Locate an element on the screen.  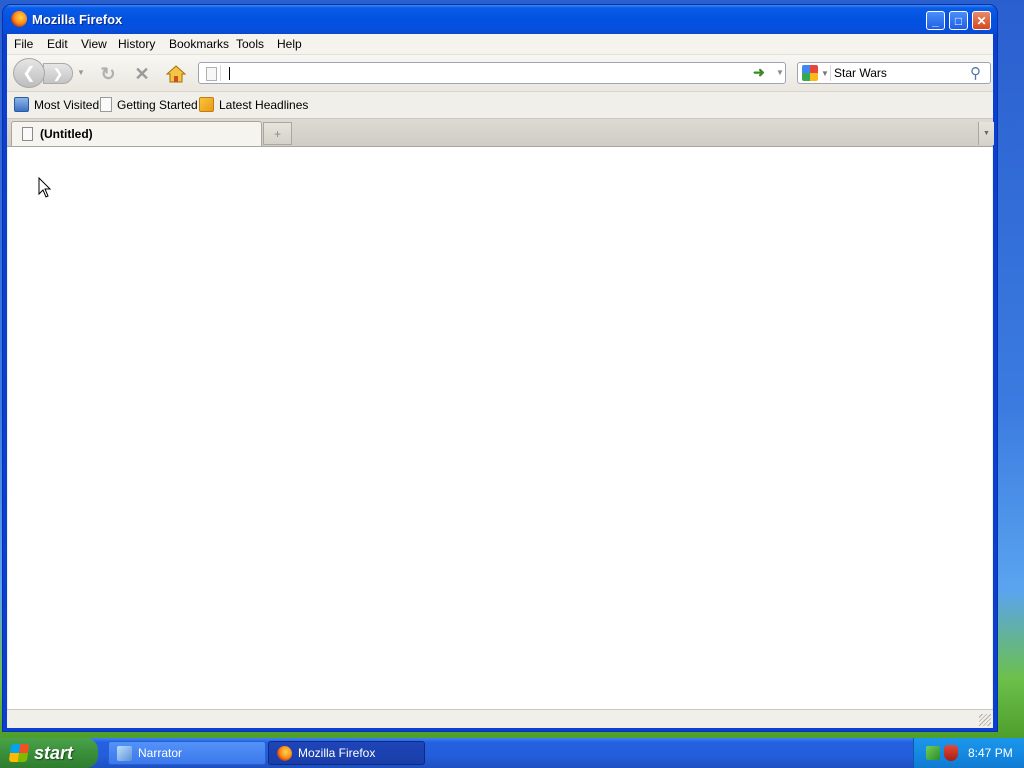
windows-logo-icon is located at coordinates (19, 753).